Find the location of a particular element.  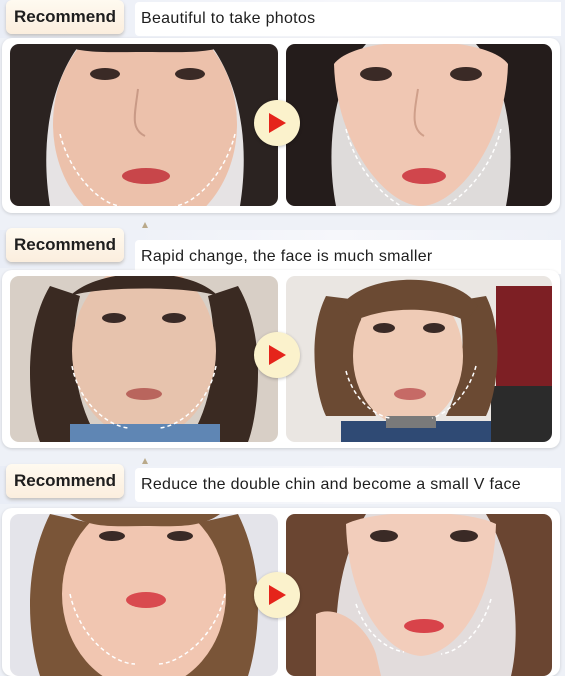

caption-text: Rapid change, the face is much smaller is located at coordinates (348, 257).